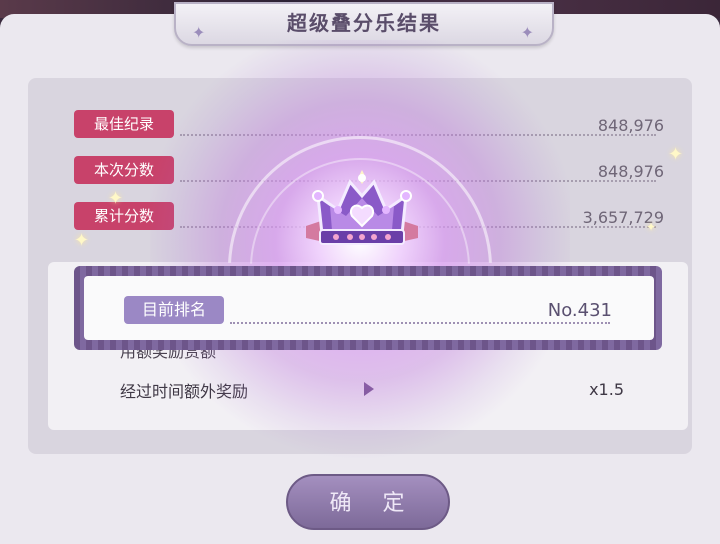 This screenshot has height=544, width=720. Describe the element at coordinates (369, 389) in the screenshot. I see `play-arrow-icon` at that location.